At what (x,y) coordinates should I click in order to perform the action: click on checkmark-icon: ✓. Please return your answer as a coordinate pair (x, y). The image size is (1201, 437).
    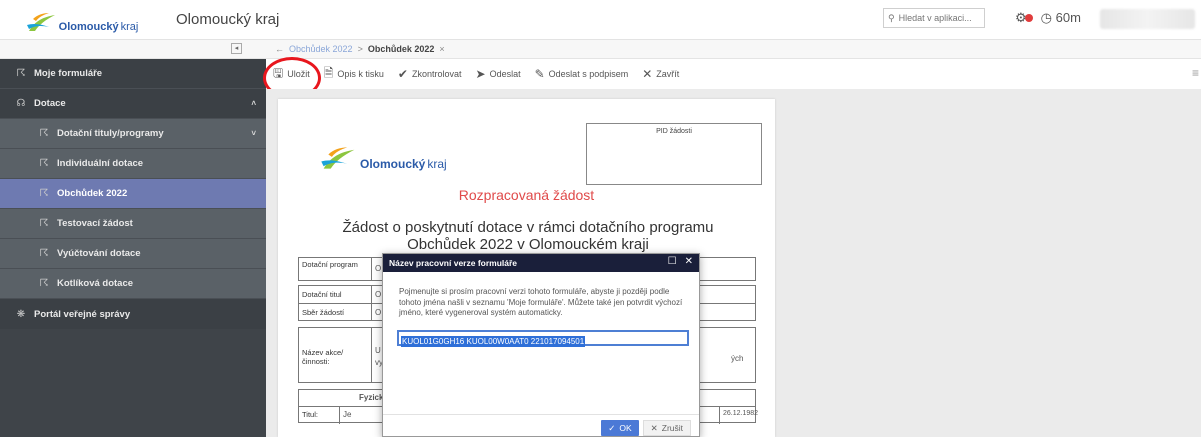
    Looking at the image, I should click on (612, 427).